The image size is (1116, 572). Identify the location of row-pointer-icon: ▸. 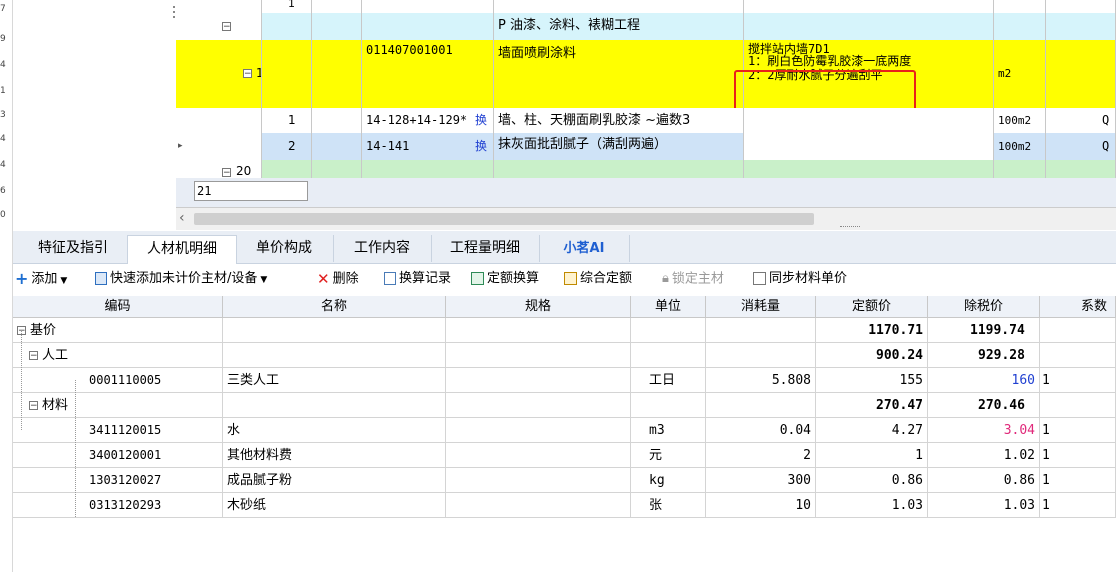
(180, 146).